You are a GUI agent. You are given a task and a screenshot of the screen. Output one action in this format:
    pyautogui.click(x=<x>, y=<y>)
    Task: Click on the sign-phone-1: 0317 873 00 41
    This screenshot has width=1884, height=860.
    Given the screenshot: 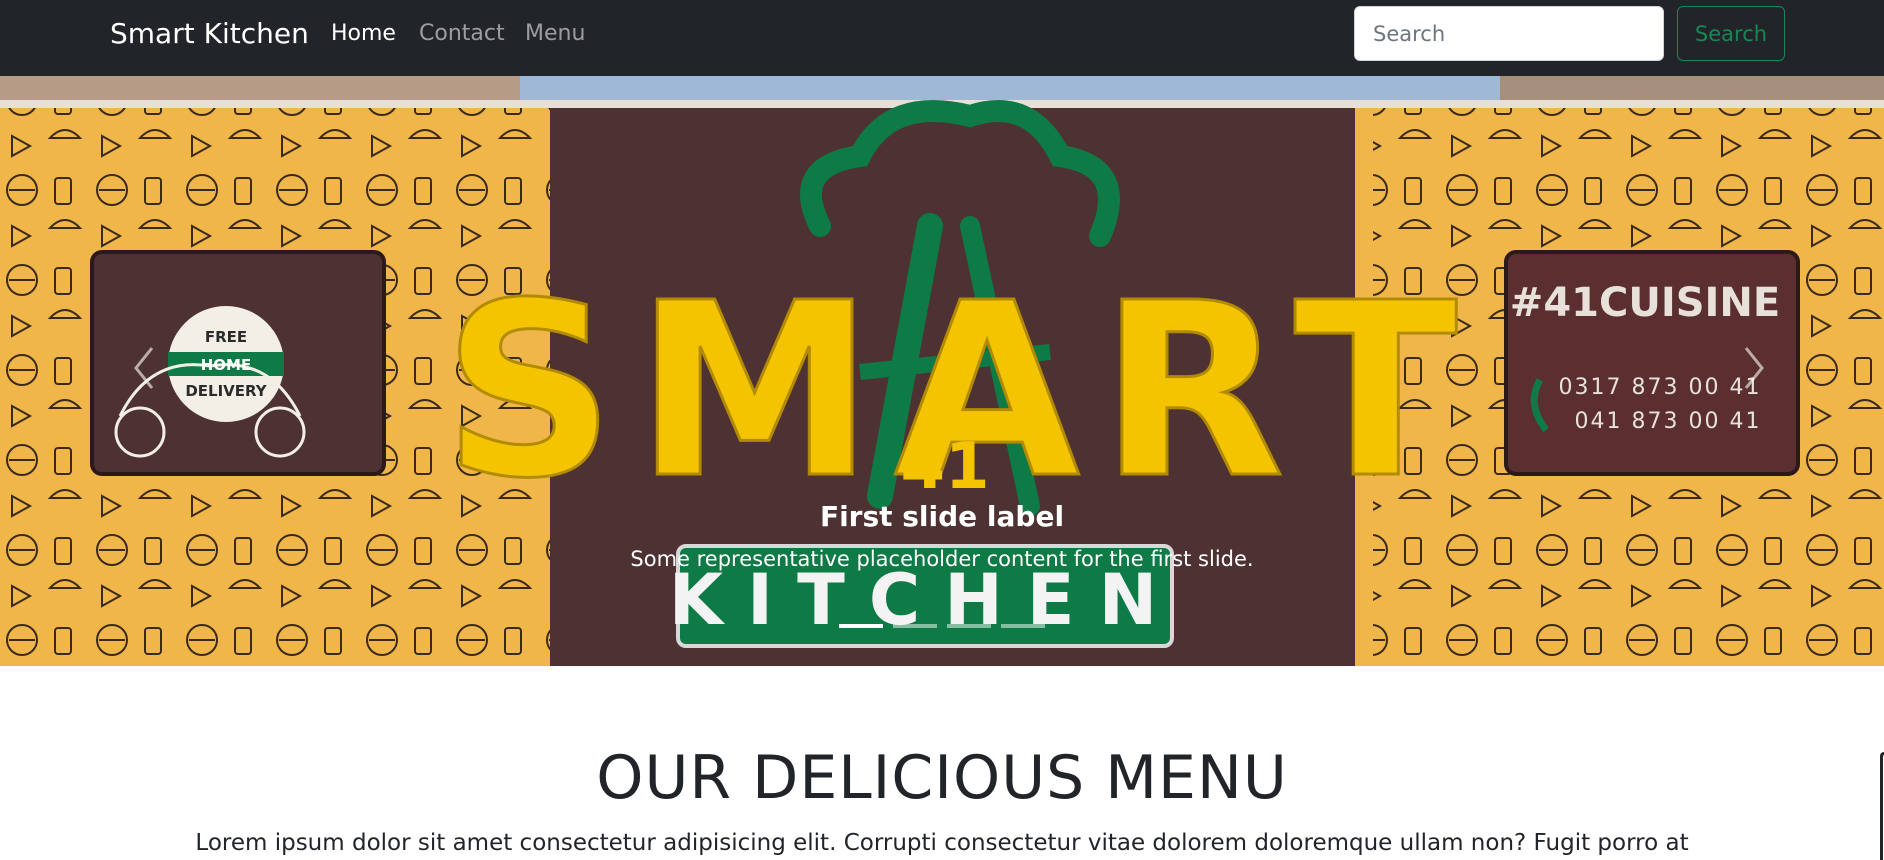 What is the action you would take?
    pyautogui.click(x=1660, y=387)
    